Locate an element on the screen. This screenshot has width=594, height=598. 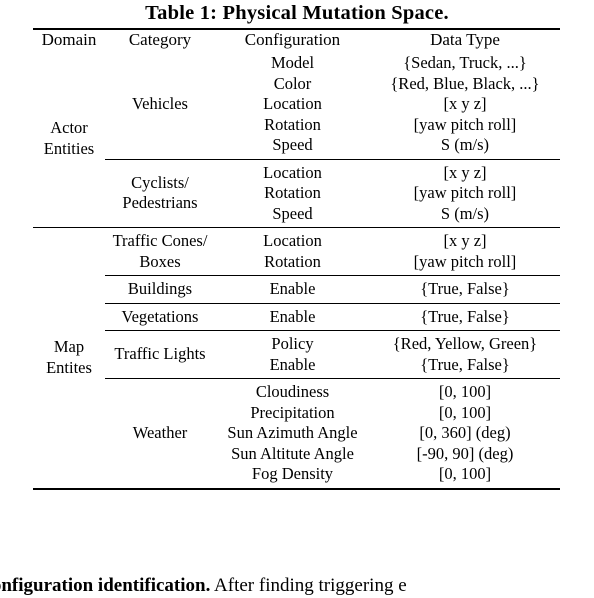
category-cell: Vehicles is located at coordinates (160, 104).